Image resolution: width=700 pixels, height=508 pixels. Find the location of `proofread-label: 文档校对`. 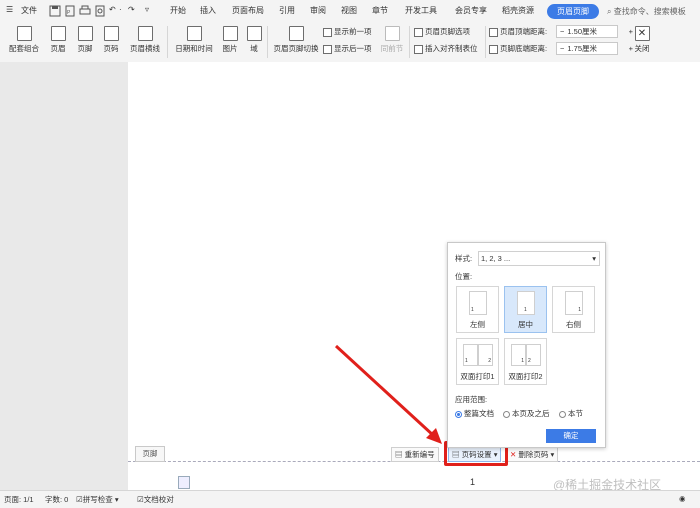

proofread-label: 文档校对 is located at coordinates (158, 499).